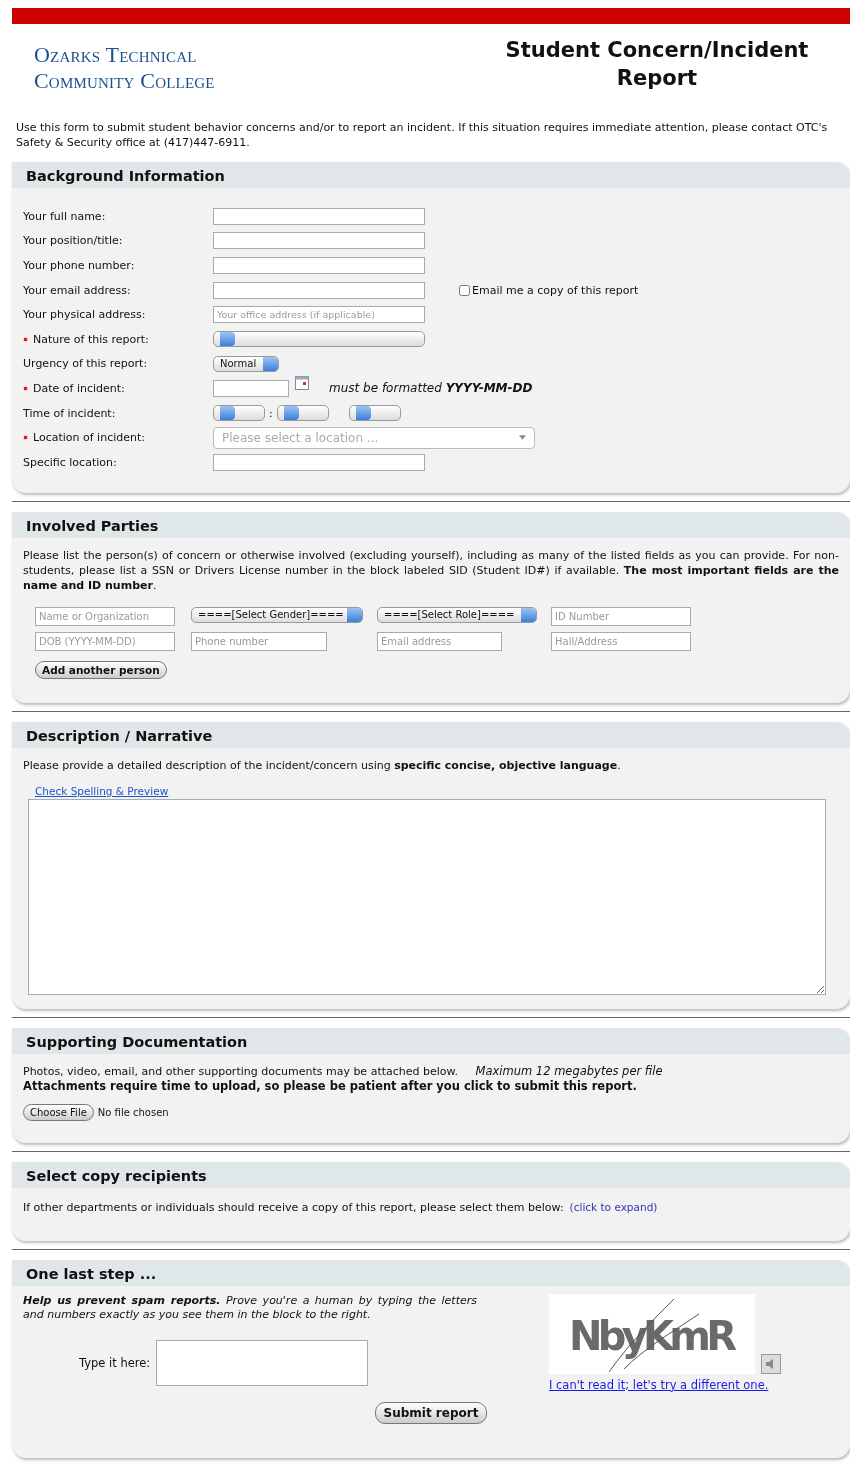 The width and height of the screenshot is (850, 1480). I want to click on upload-warning: Attachments require time to upload, so please be patient after you click to submit this report., so click(330, 1086).